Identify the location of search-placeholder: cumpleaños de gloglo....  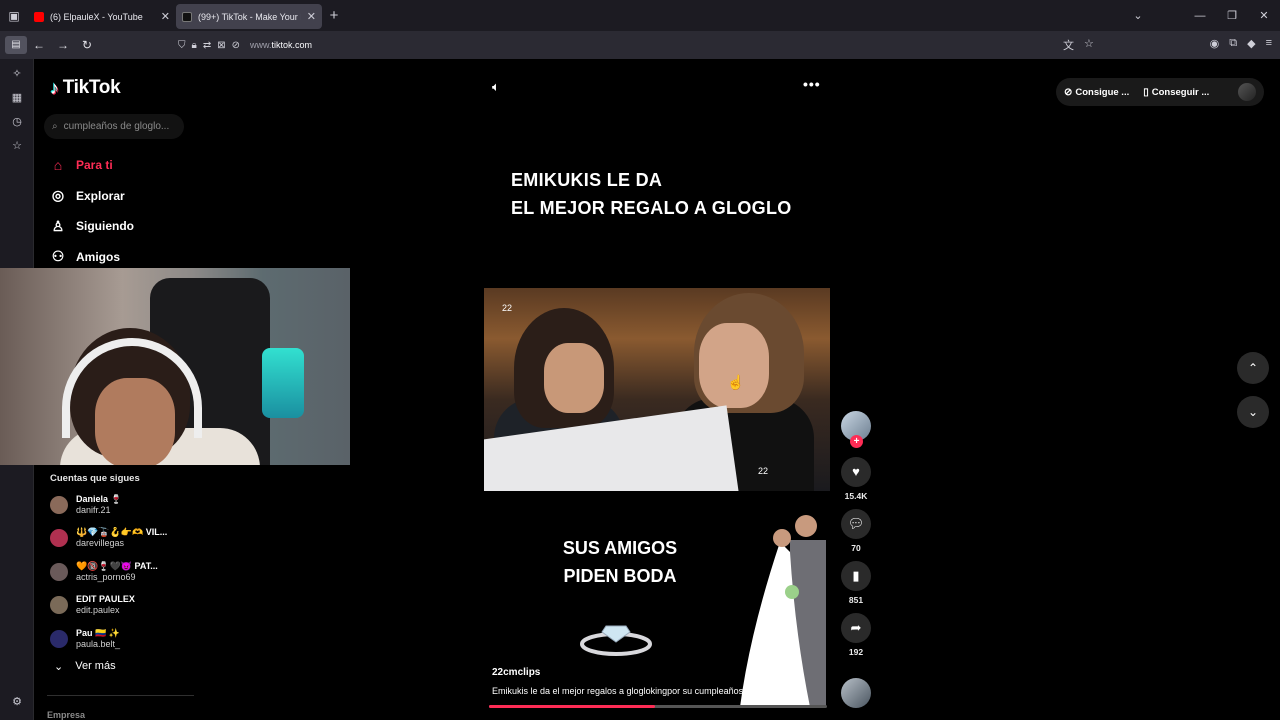
(116, 126).